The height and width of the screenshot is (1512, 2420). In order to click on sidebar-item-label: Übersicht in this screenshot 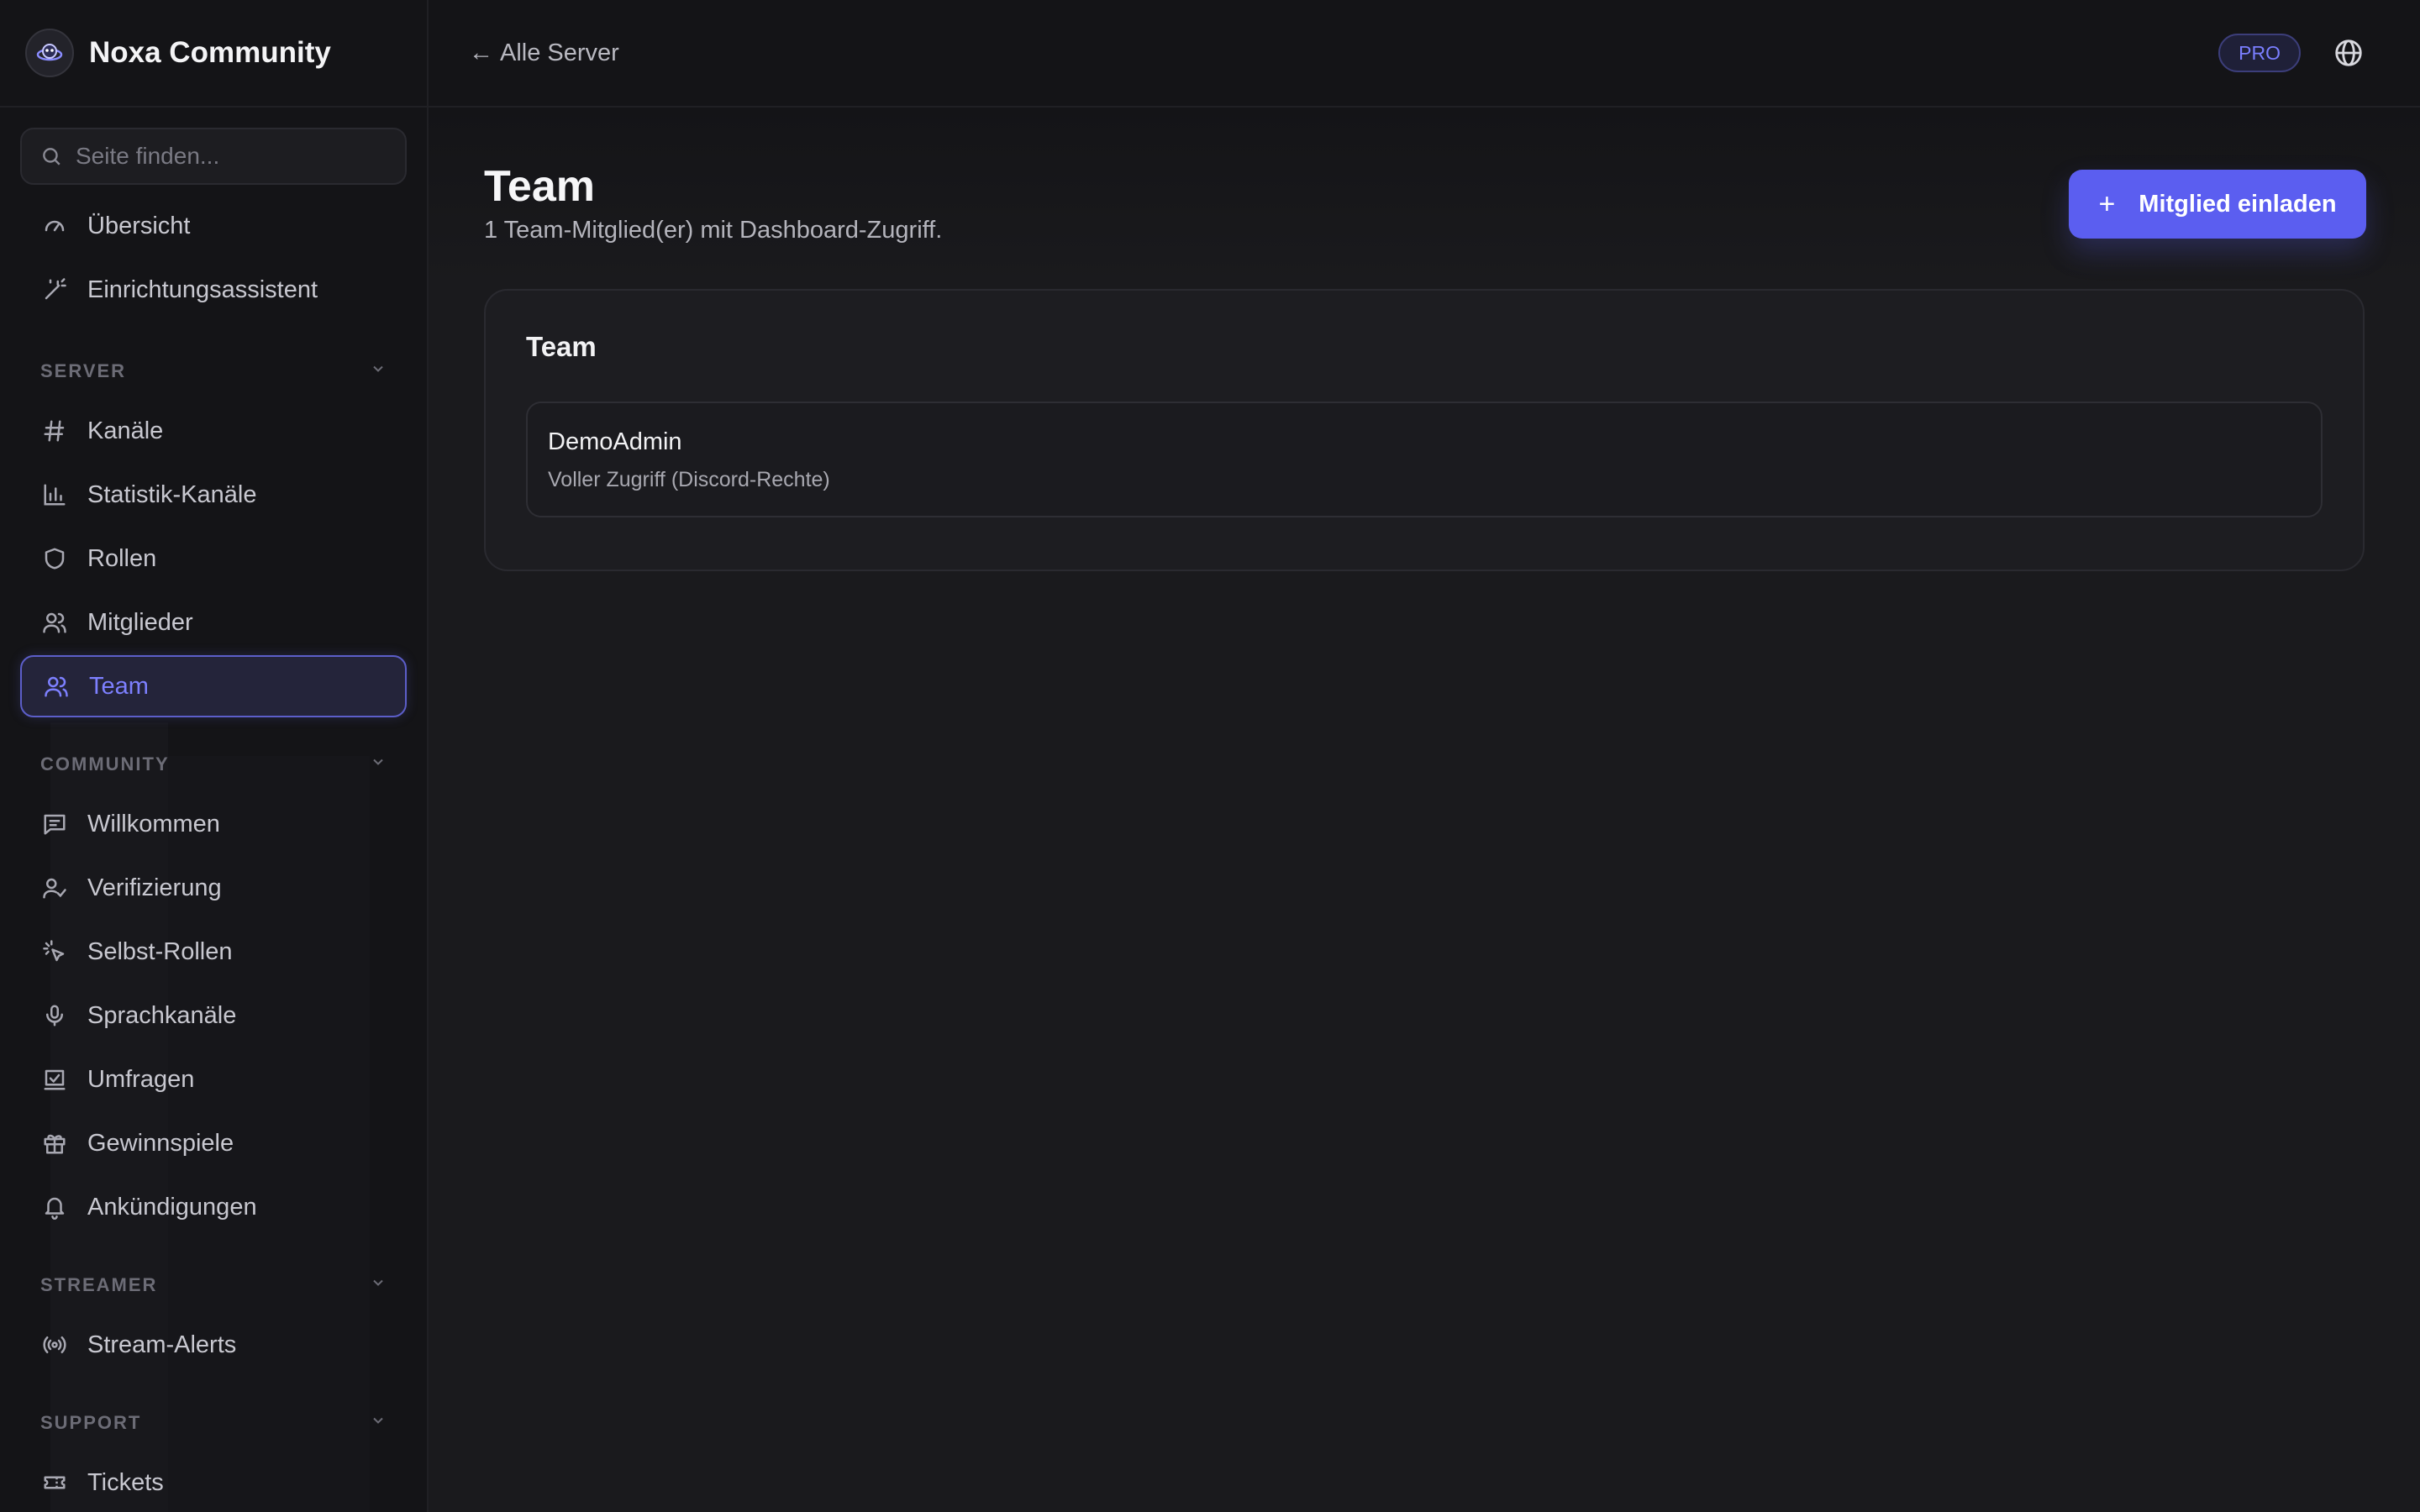, I will do `click(139, 225)`.